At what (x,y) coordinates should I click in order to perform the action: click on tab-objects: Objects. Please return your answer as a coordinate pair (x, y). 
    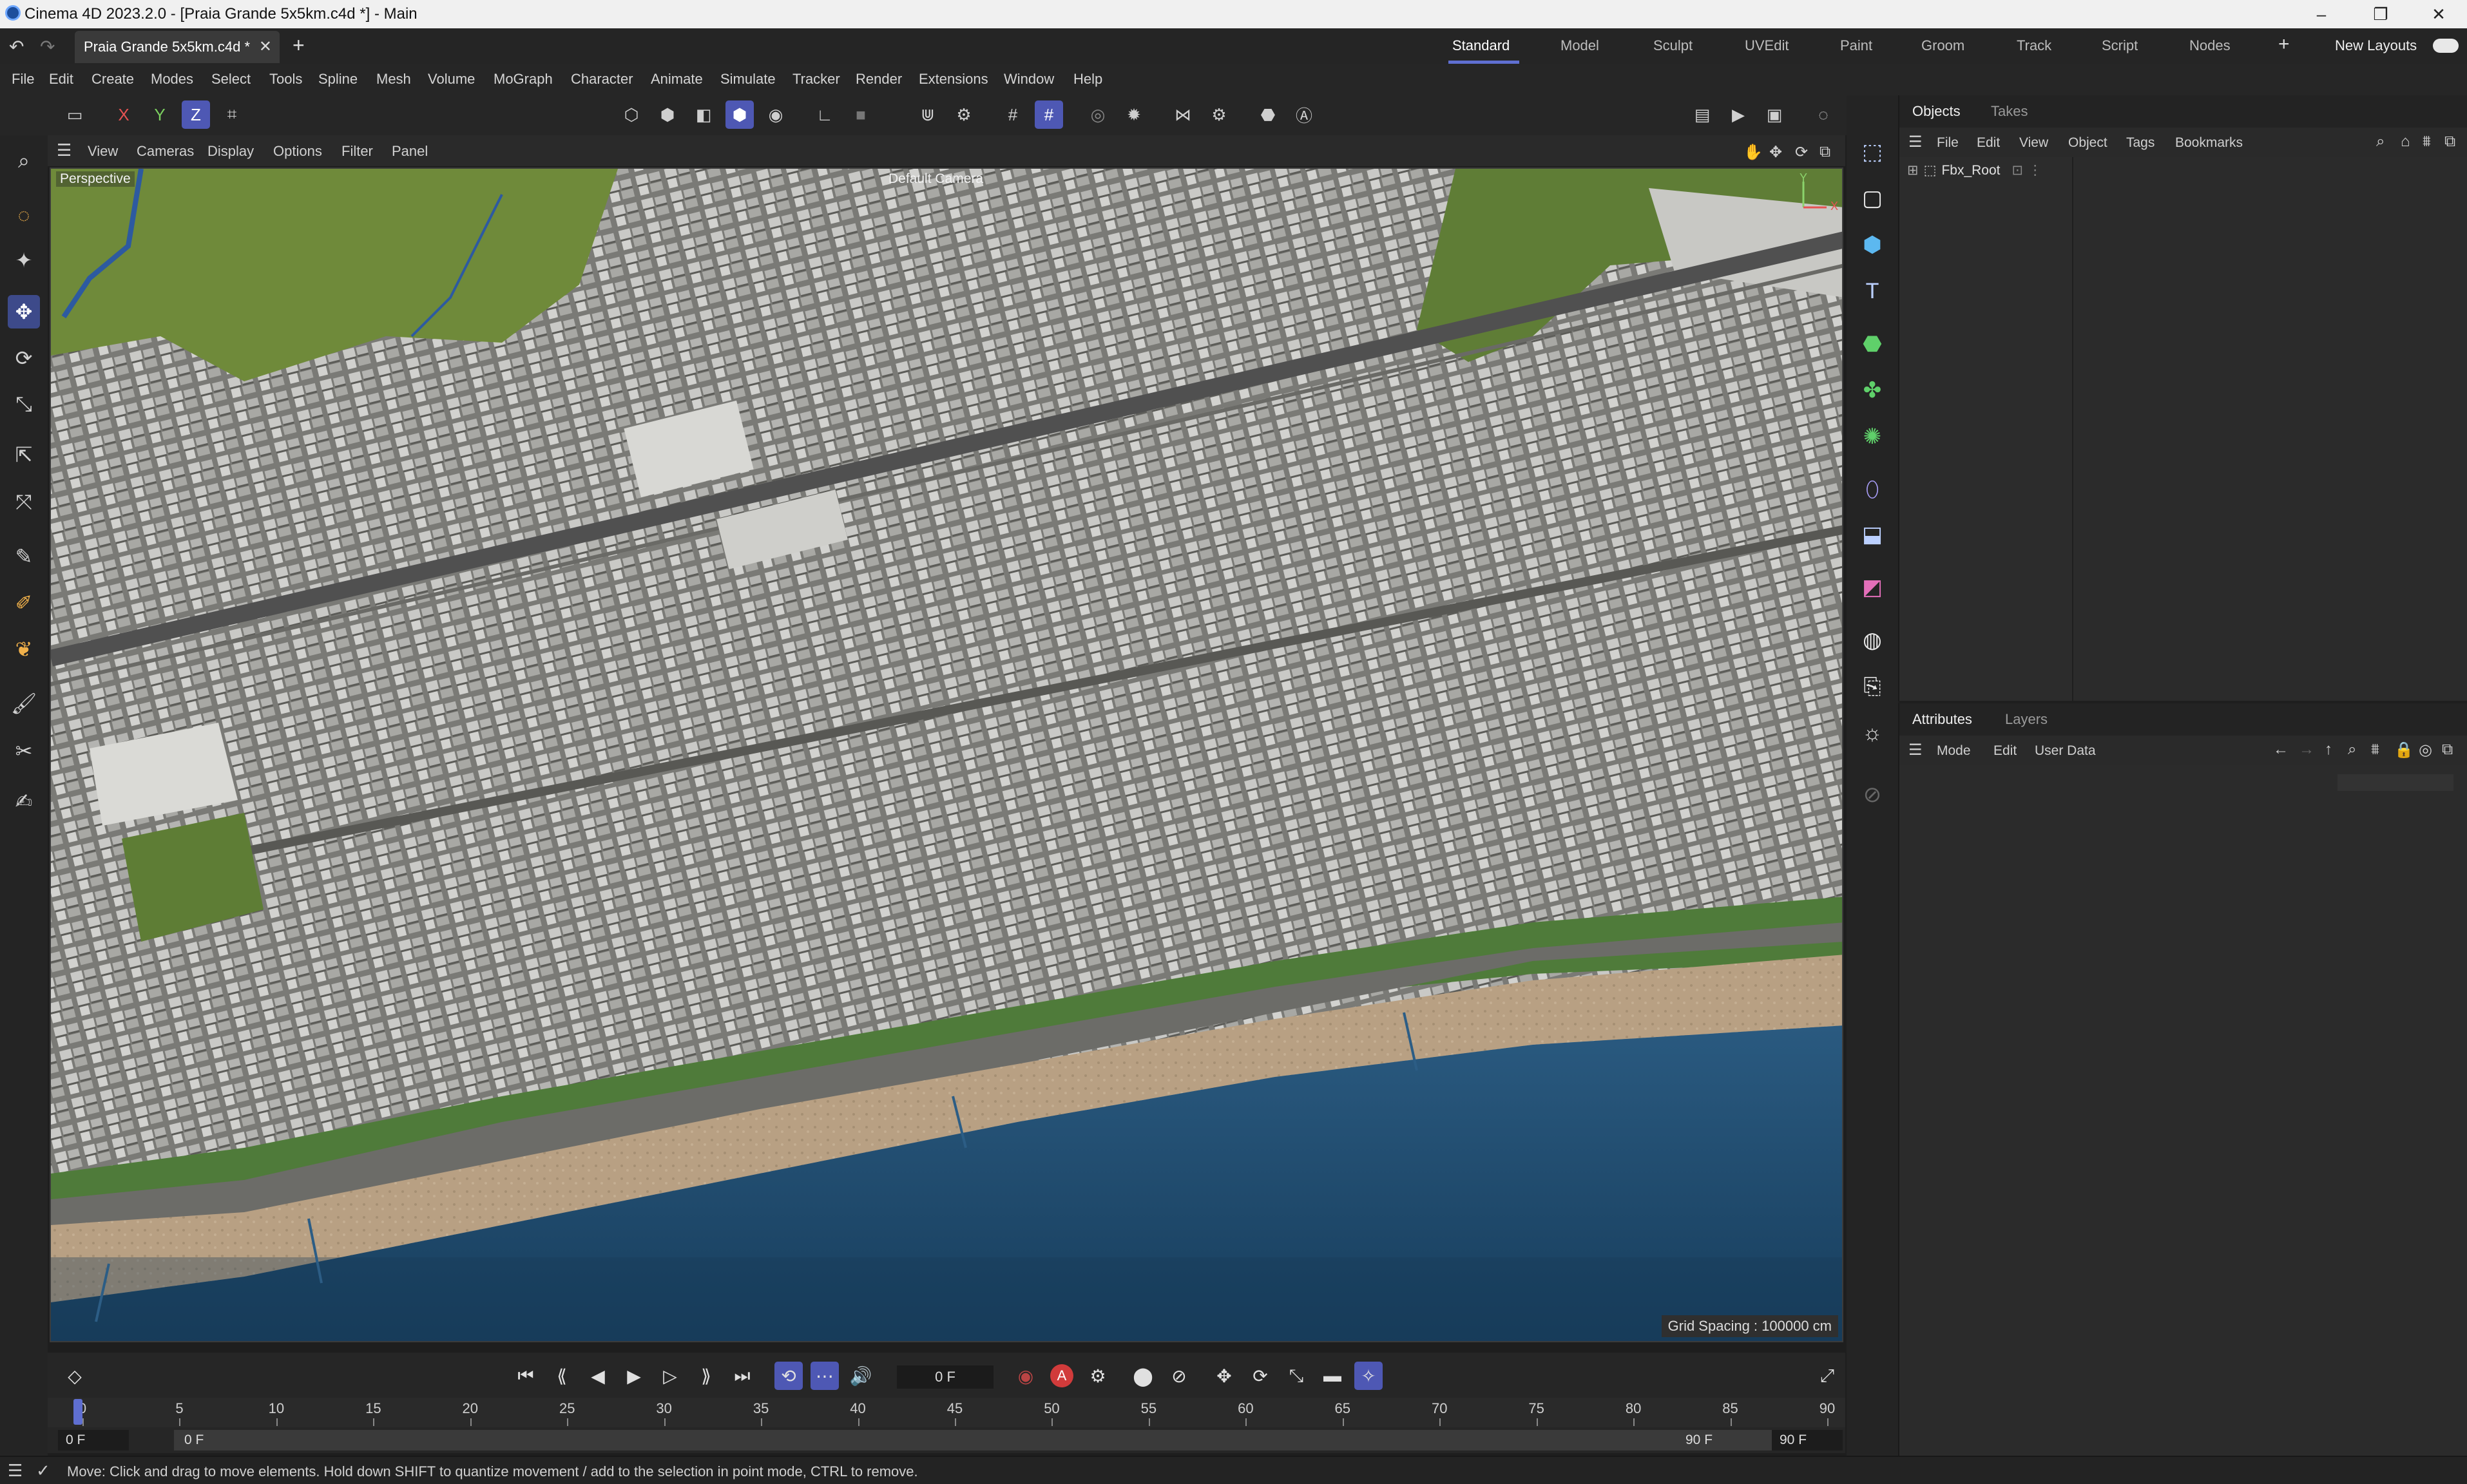
    Looking at the image, I should click on (1937, 111).